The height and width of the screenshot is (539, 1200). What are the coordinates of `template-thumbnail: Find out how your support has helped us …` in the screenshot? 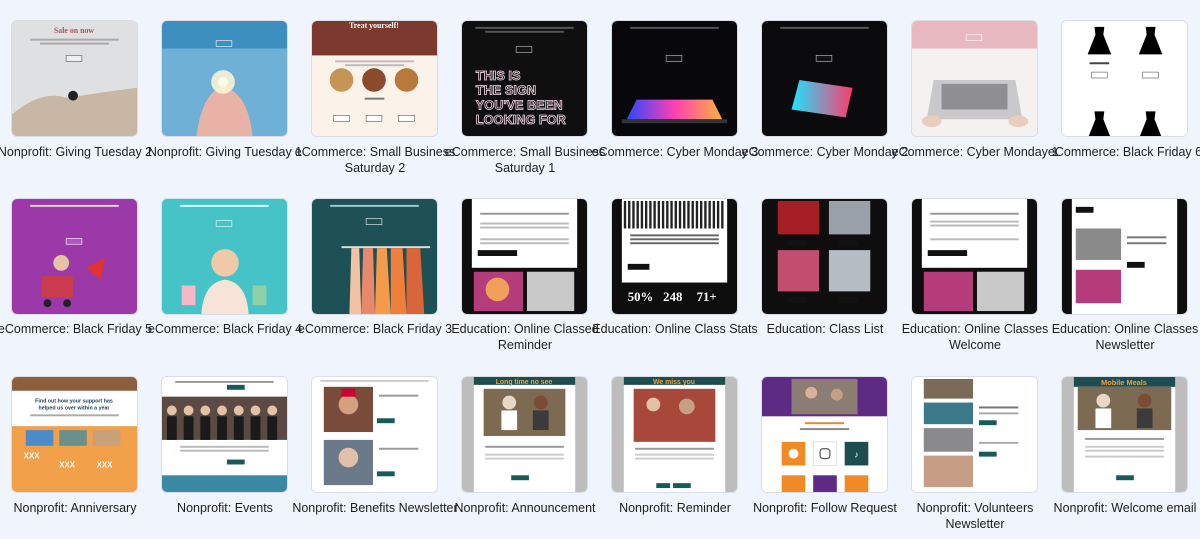 It's located at (74, 434).